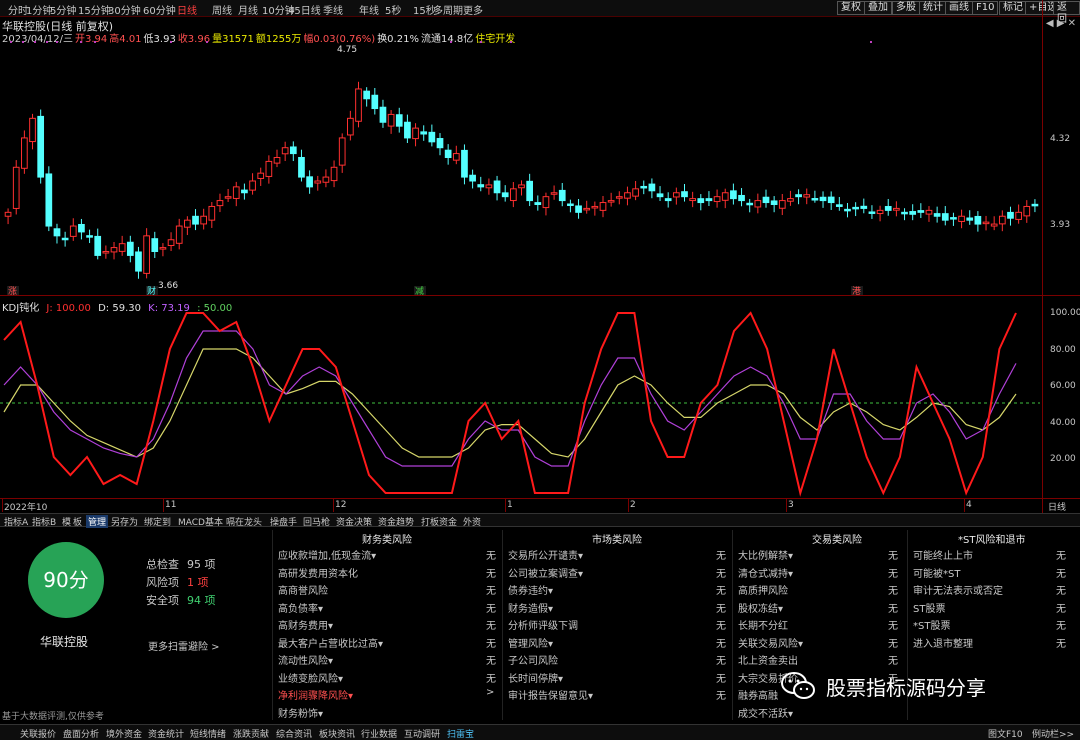 This screenshot has height=740, width=1080. Describe the element at coordinates (906, 8) in the screenshot. I see `toolbar-button: 多股` at that location.